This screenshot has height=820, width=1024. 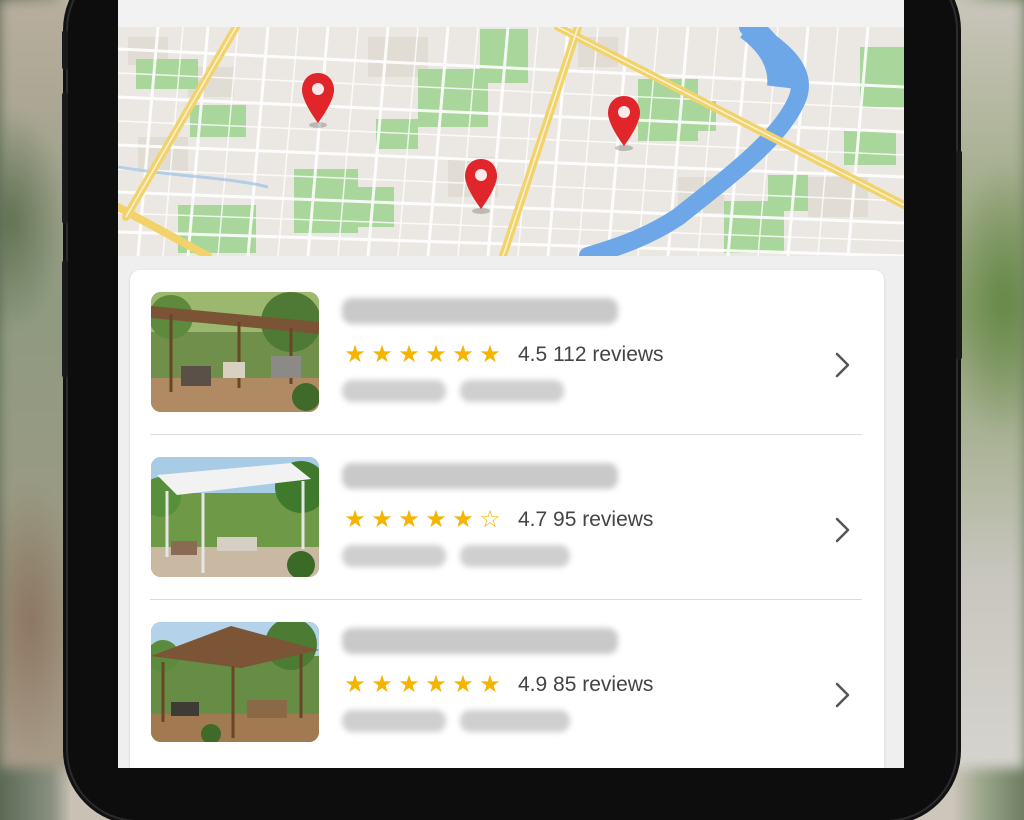 What do you see at coordinates (533, 684) in the screenshot?
I see `rating-value: 4.9` at bounding box center [533, 684].